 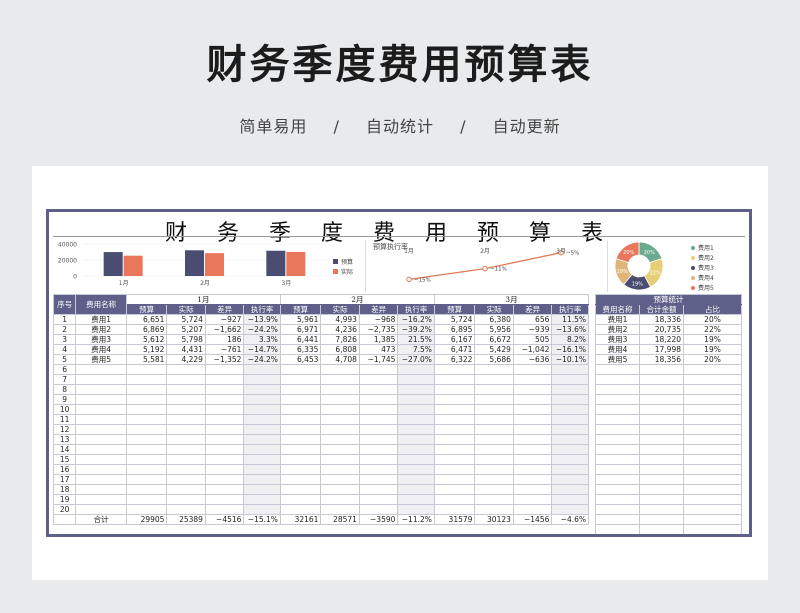 I want to click on row-name: 费用5, so click(x=101, y=359).